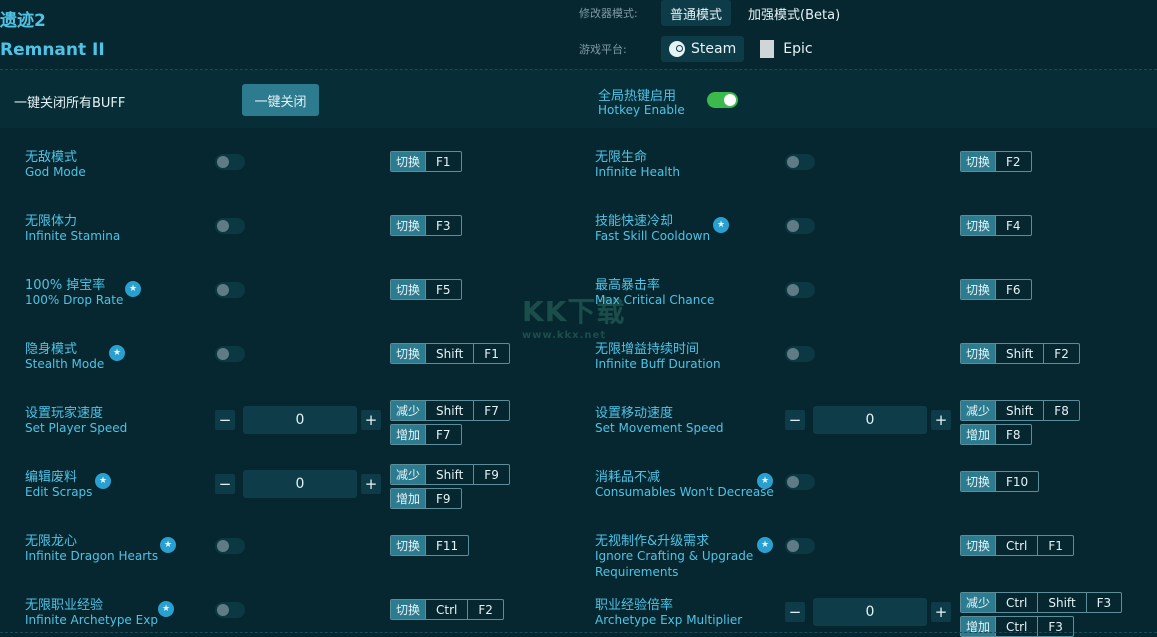 The width and height of the screenshot is (1157, 637). I want to click on set-player-speed-decrease-hotkey-key: F7, so click(491, 410).